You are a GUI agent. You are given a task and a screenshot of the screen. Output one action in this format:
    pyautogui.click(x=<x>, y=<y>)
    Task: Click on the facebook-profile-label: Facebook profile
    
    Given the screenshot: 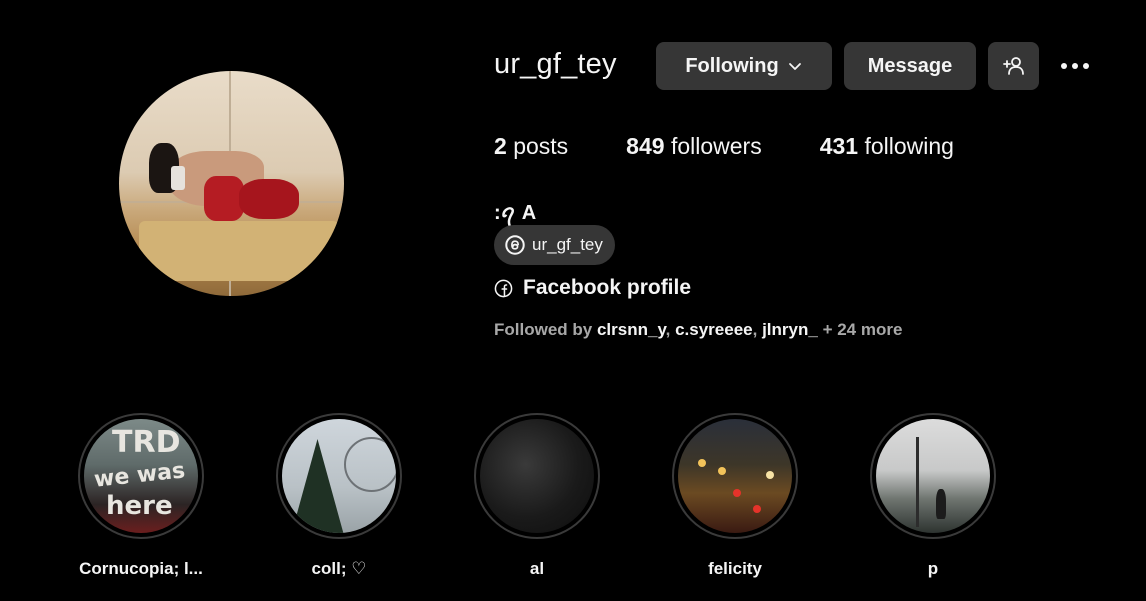 What is the action you would take?
    pyautogui.click(x=607, y=287)
    